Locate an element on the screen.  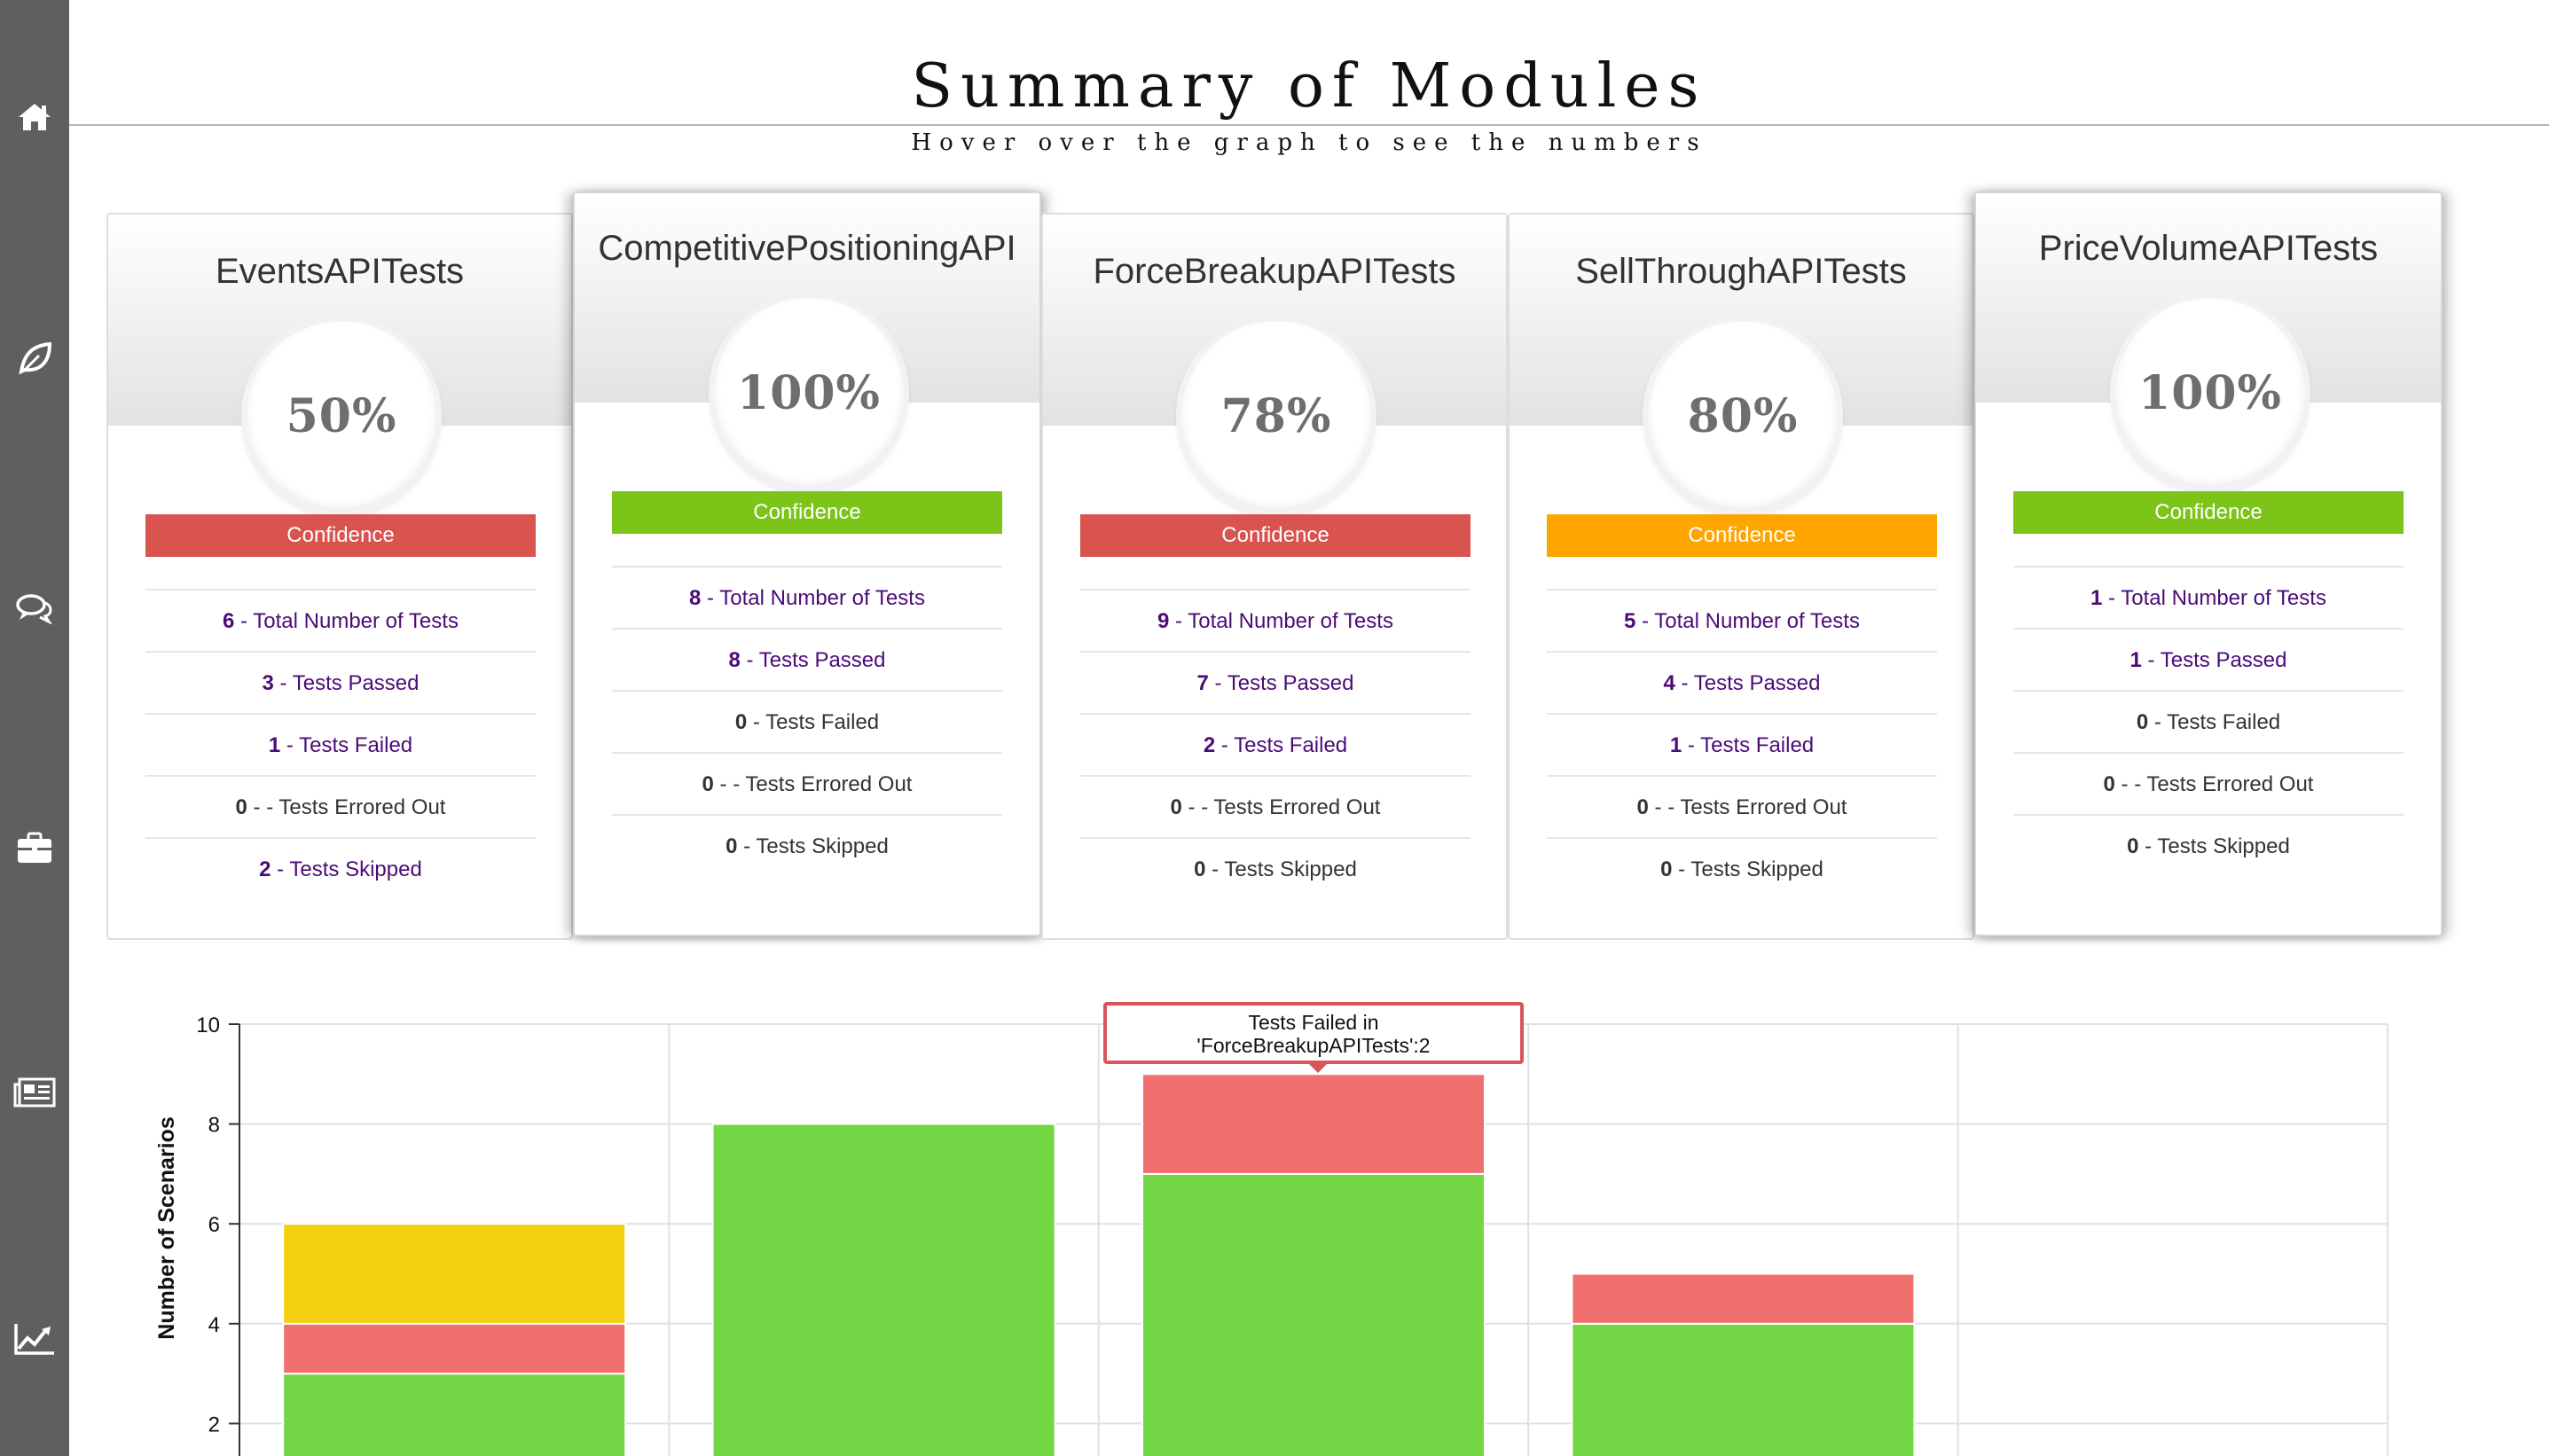
y-tick-label: 8 is located at coordinates (214, 1126).